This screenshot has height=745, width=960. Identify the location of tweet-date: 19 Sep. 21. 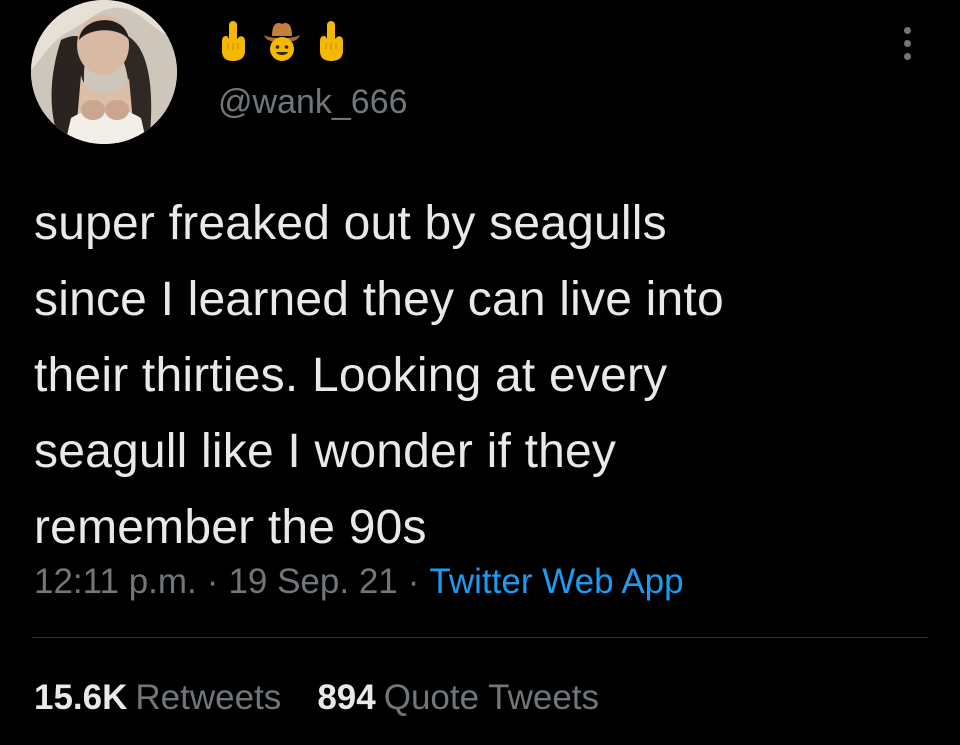
(312, 581).